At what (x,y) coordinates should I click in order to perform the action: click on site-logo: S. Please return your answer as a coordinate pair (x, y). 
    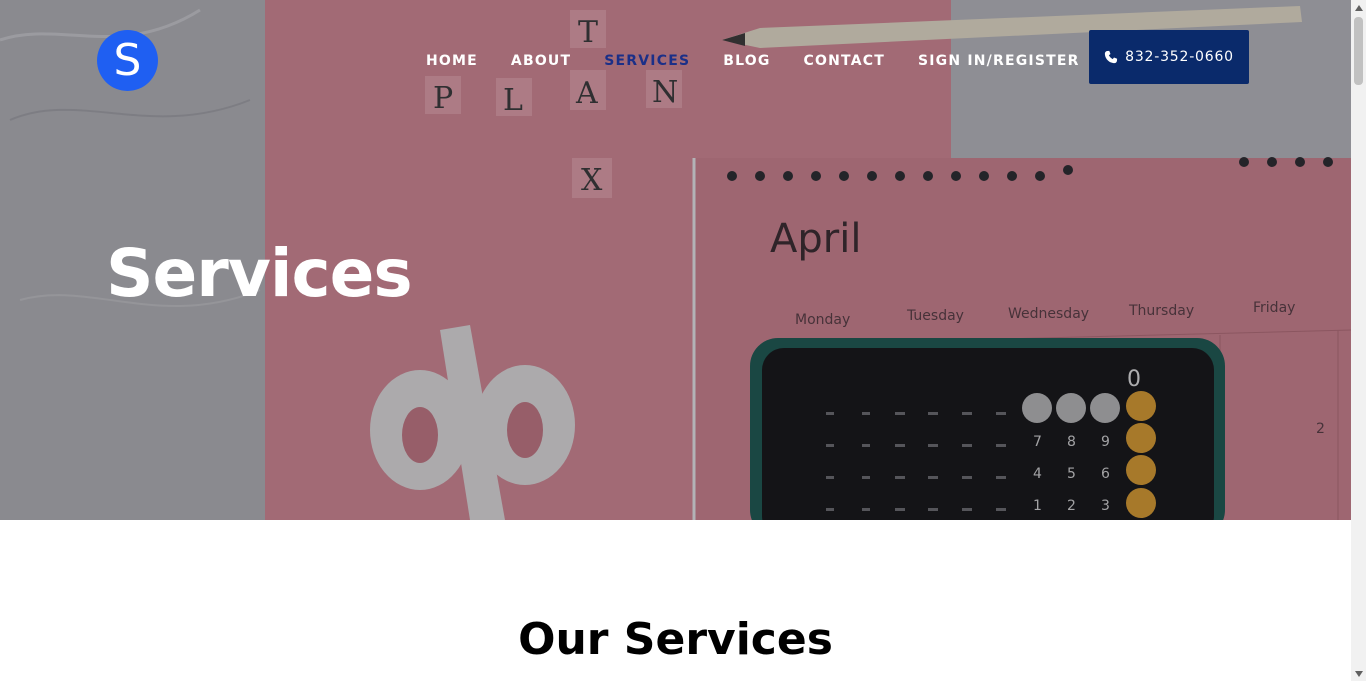
    Looking at the image, I should click on (127, 60).